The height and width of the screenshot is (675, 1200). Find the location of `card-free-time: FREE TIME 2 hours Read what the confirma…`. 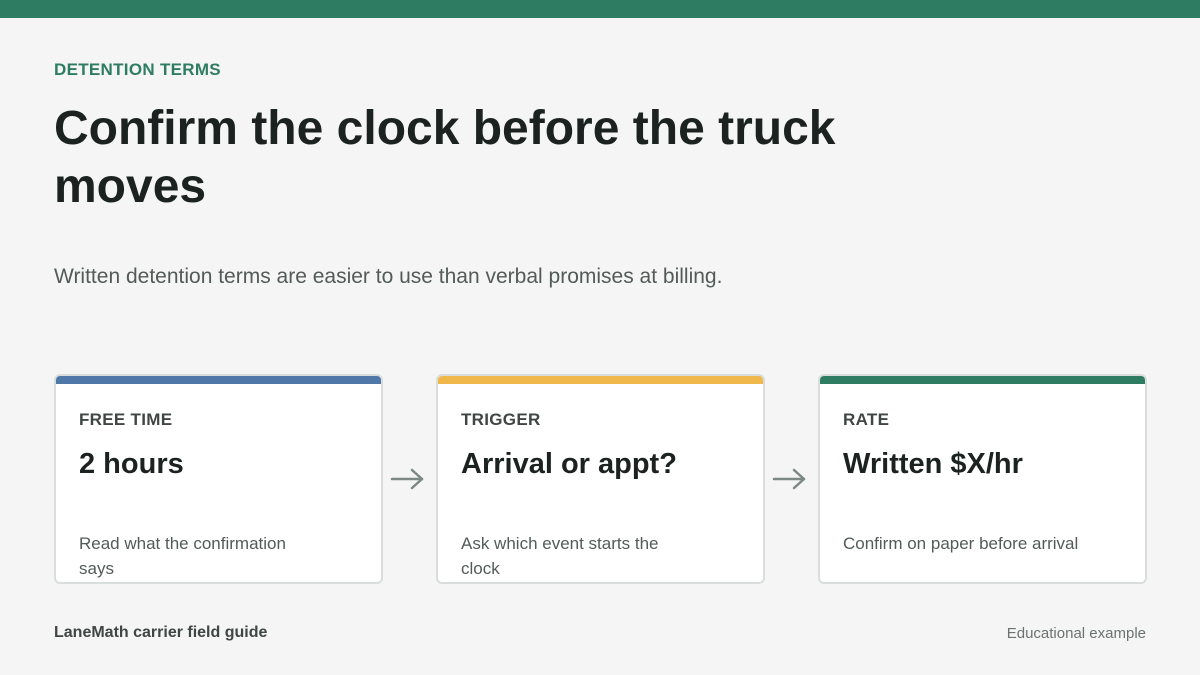

card-free-time: FREE TIME 2 hours Read what the confirma… is located at coordinates (218, 479).